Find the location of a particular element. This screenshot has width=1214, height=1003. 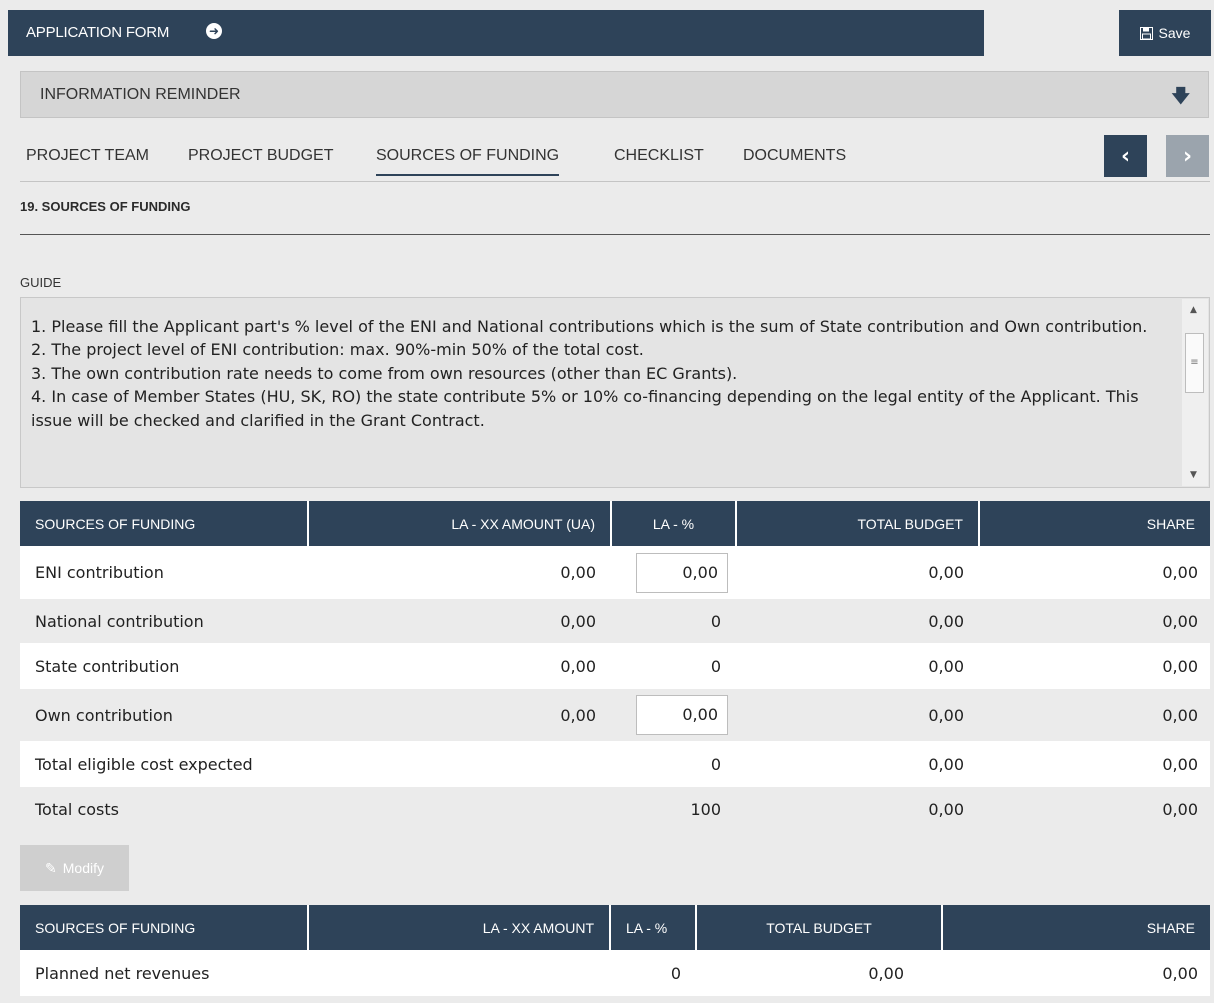

scroll-up-icon: ▲ is located at coordinates (1193, 310).